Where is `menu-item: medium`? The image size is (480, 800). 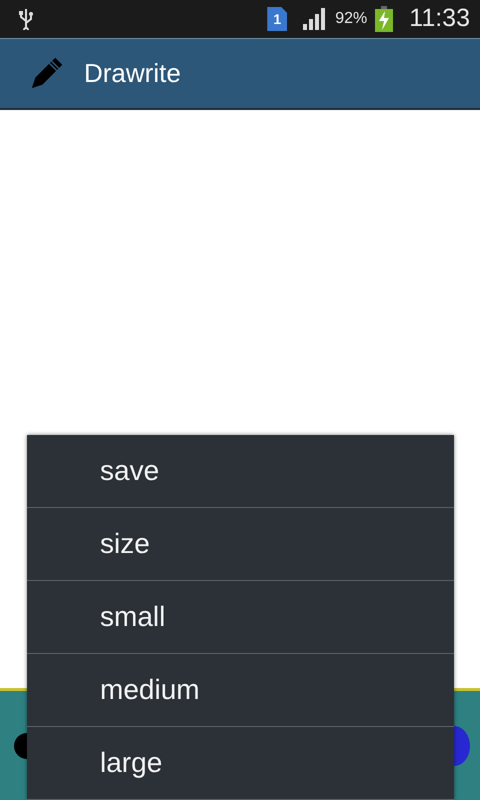 menu-item: medium is located at coordinates (240, 690).